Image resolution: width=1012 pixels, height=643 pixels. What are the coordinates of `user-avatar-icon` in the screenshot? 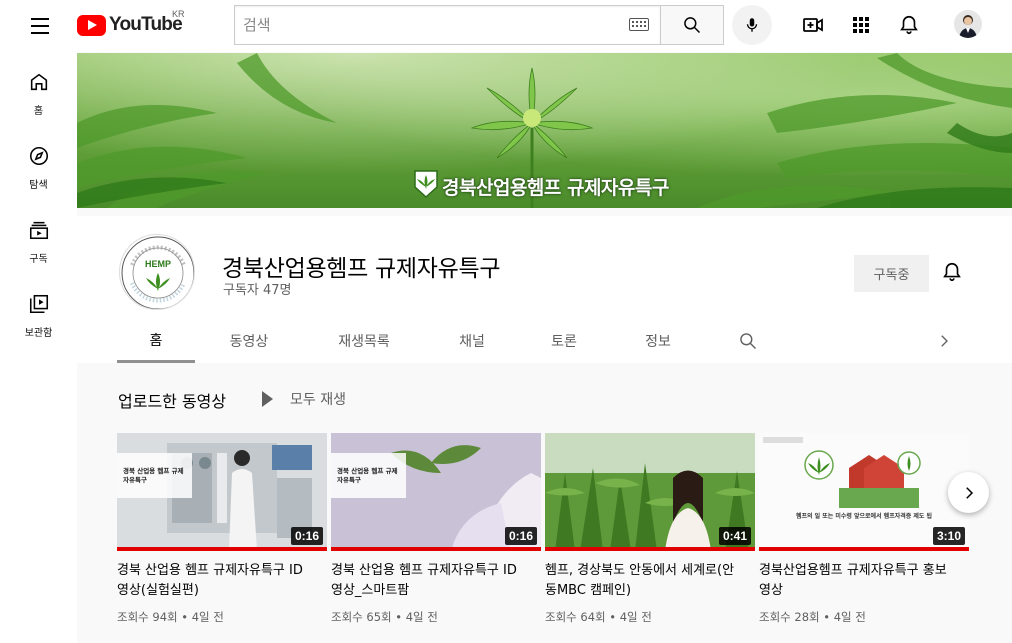 It's located at (968, 24).